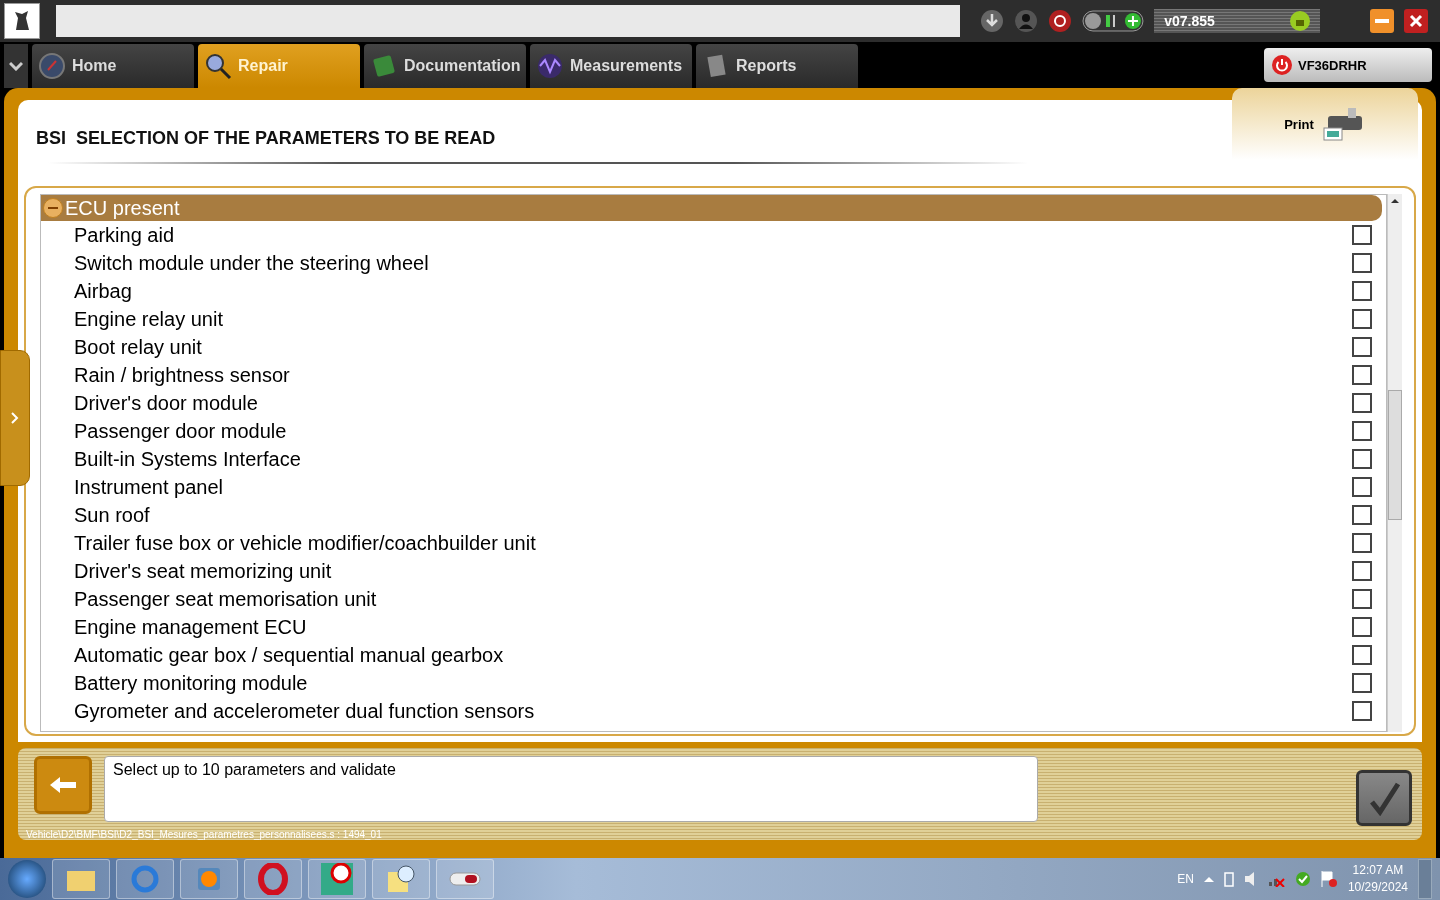 Image resolution: width=1440 pixels, height=900 pixels. Describe the element at coordinates (1395, 201) in the screenshot. I see `scroll-up-icon` at that location.